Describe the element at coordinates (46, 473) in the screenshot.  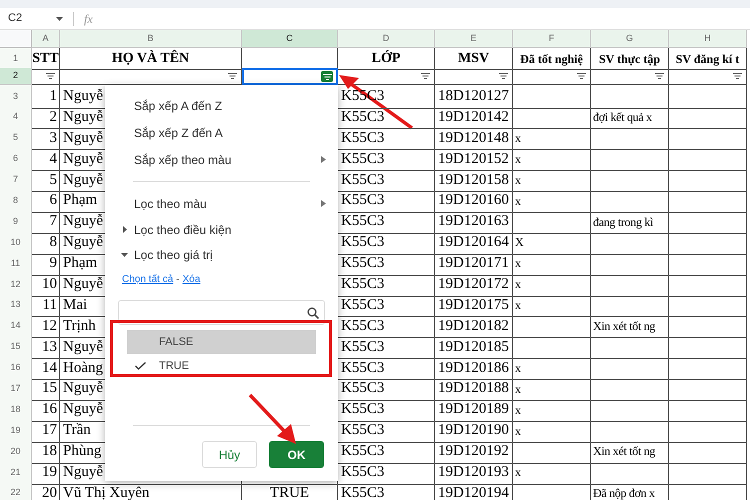
I see `table-cell: 19` at that location.